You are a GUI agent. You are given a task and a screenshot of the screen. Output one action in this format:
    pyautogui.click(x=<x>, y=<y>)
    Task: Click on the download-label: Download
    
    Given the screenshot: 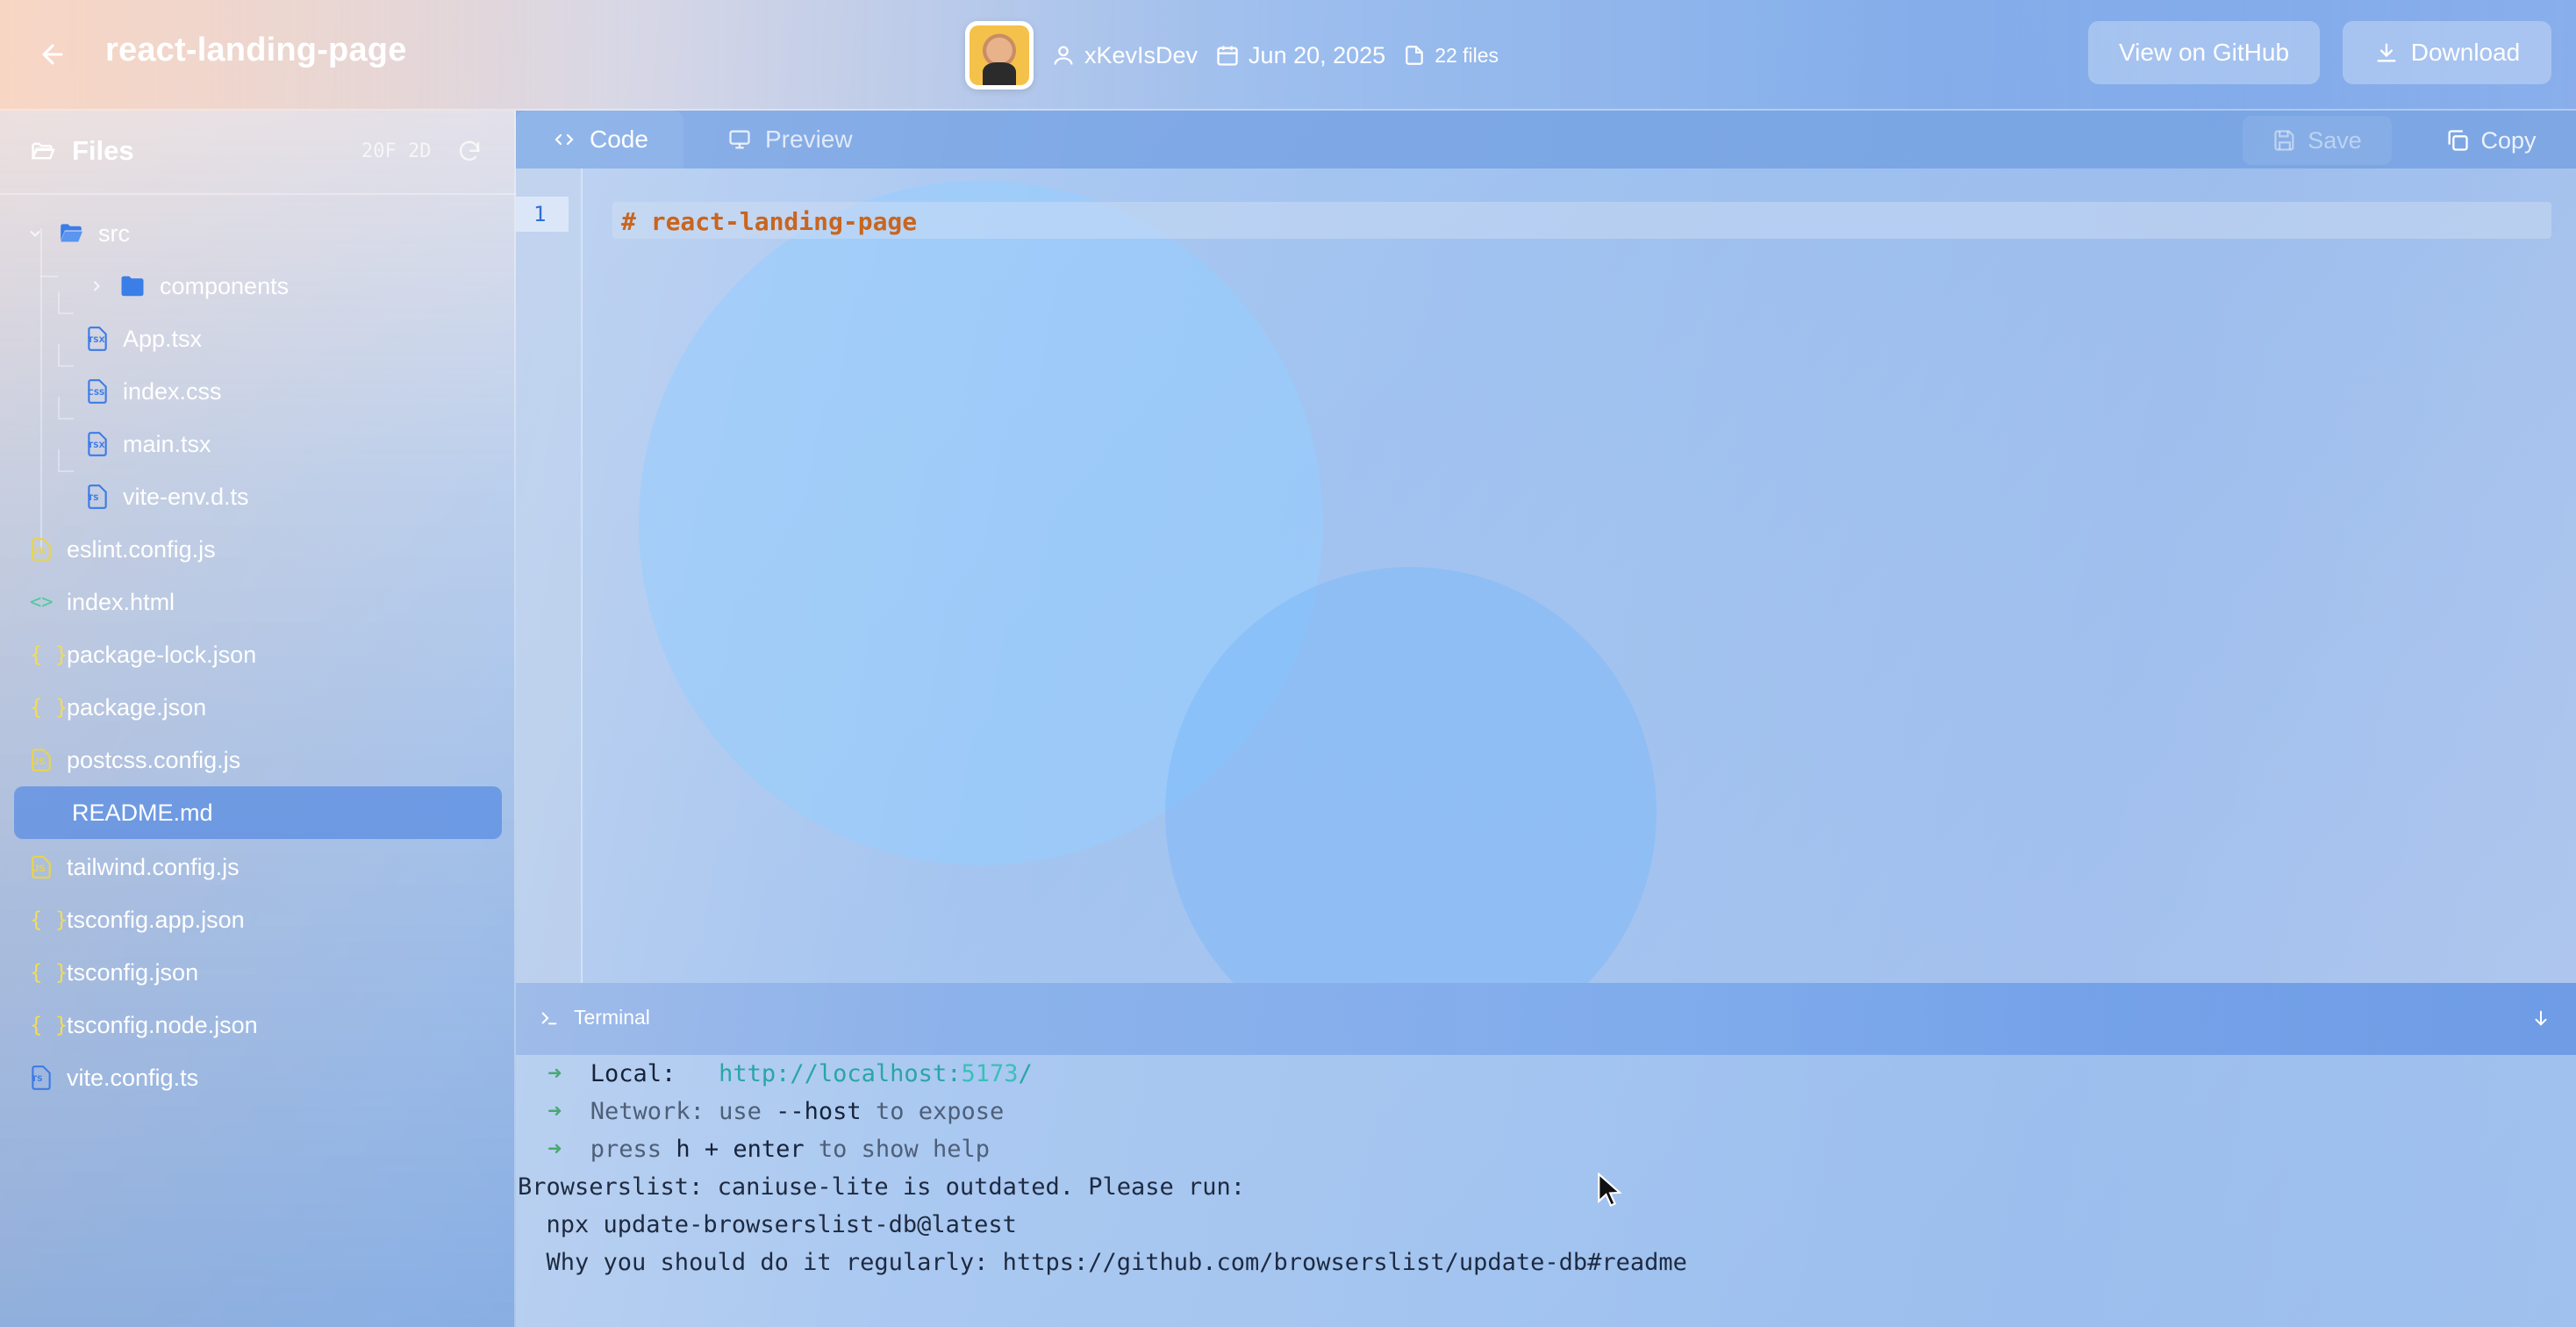 What is the action you would take?
    pyautogui.click(x=2465, y=52)
    